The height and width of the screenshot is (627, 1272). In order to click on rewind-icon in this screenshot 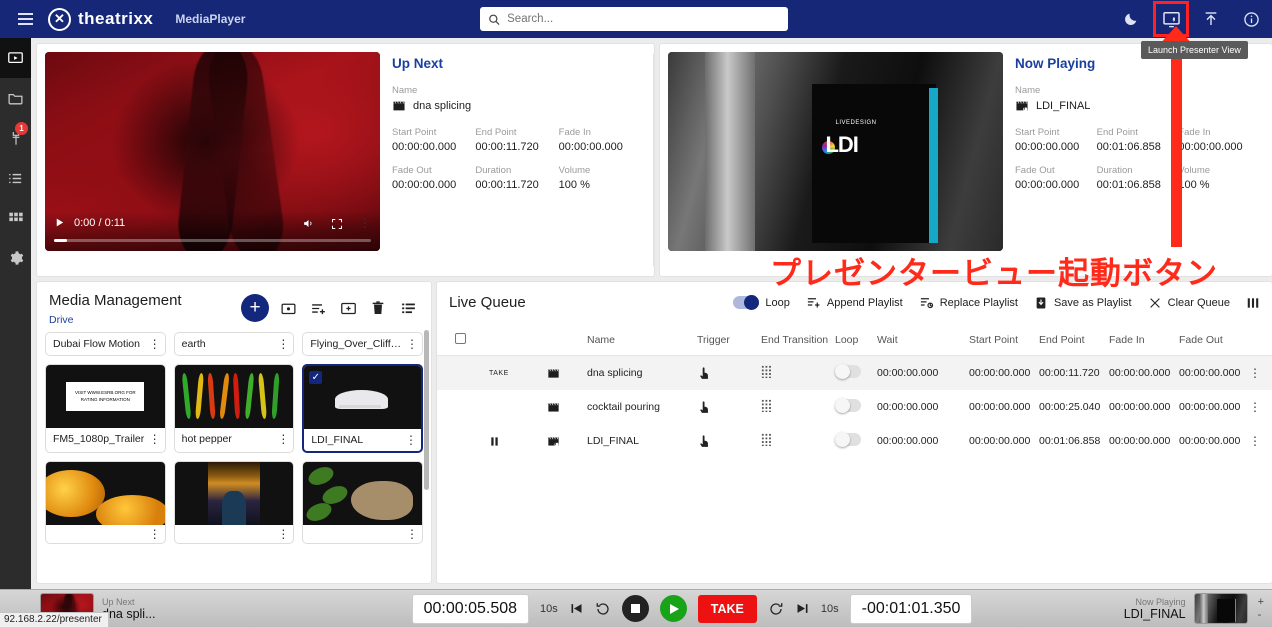, I will do `click(603, 609)`.